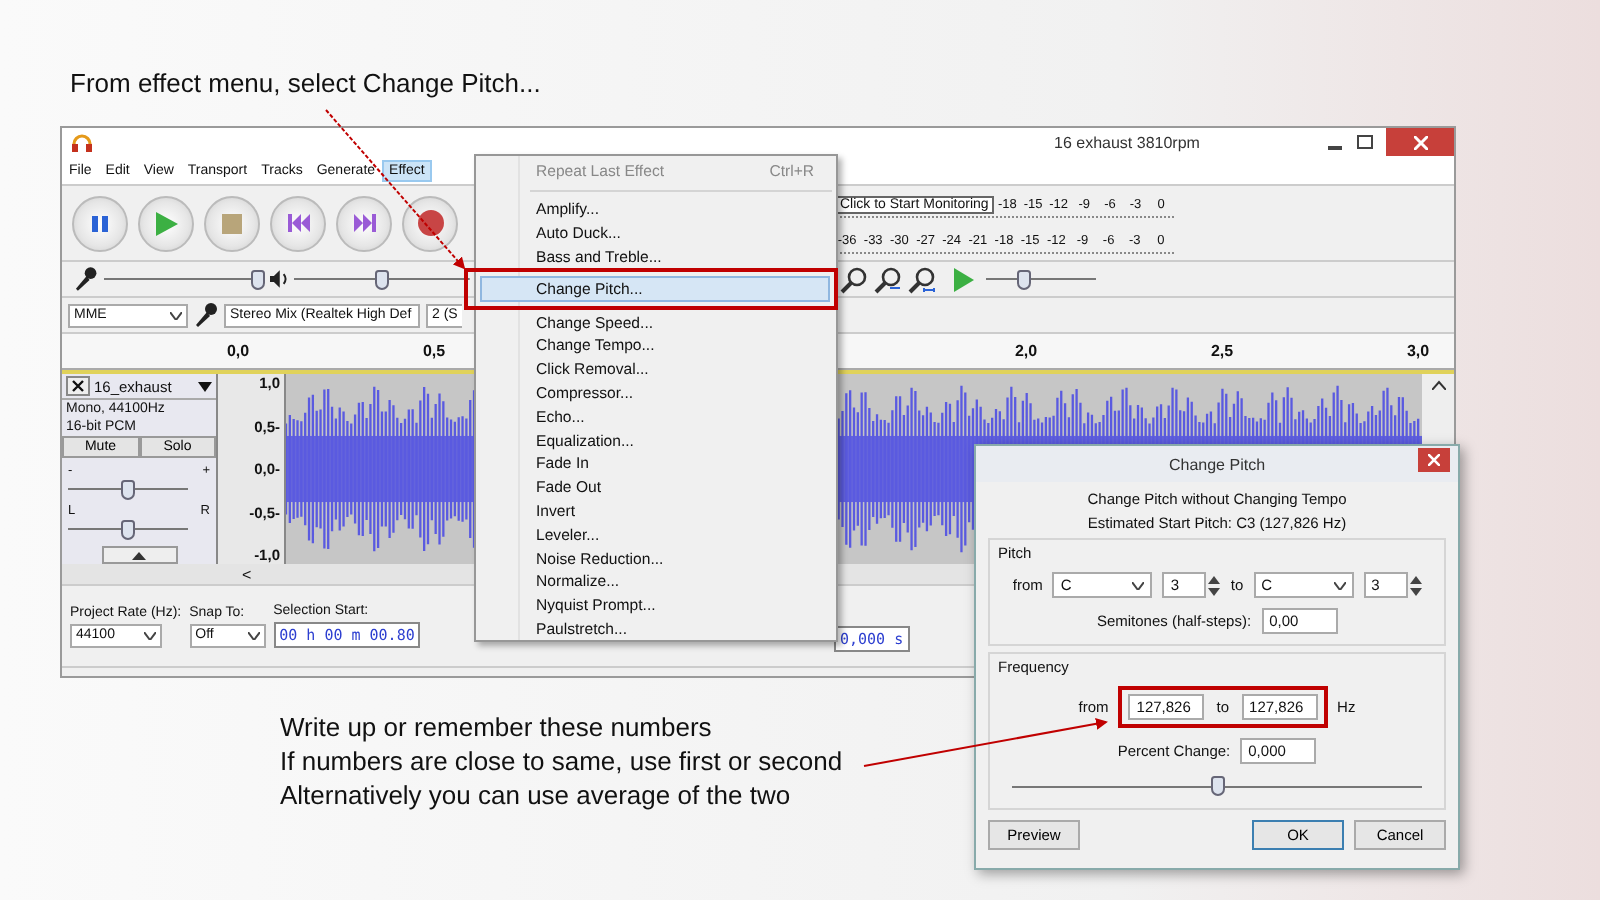 This screenshot has width=1600, height=900. I want to click on record-icon, so click(430, 223).